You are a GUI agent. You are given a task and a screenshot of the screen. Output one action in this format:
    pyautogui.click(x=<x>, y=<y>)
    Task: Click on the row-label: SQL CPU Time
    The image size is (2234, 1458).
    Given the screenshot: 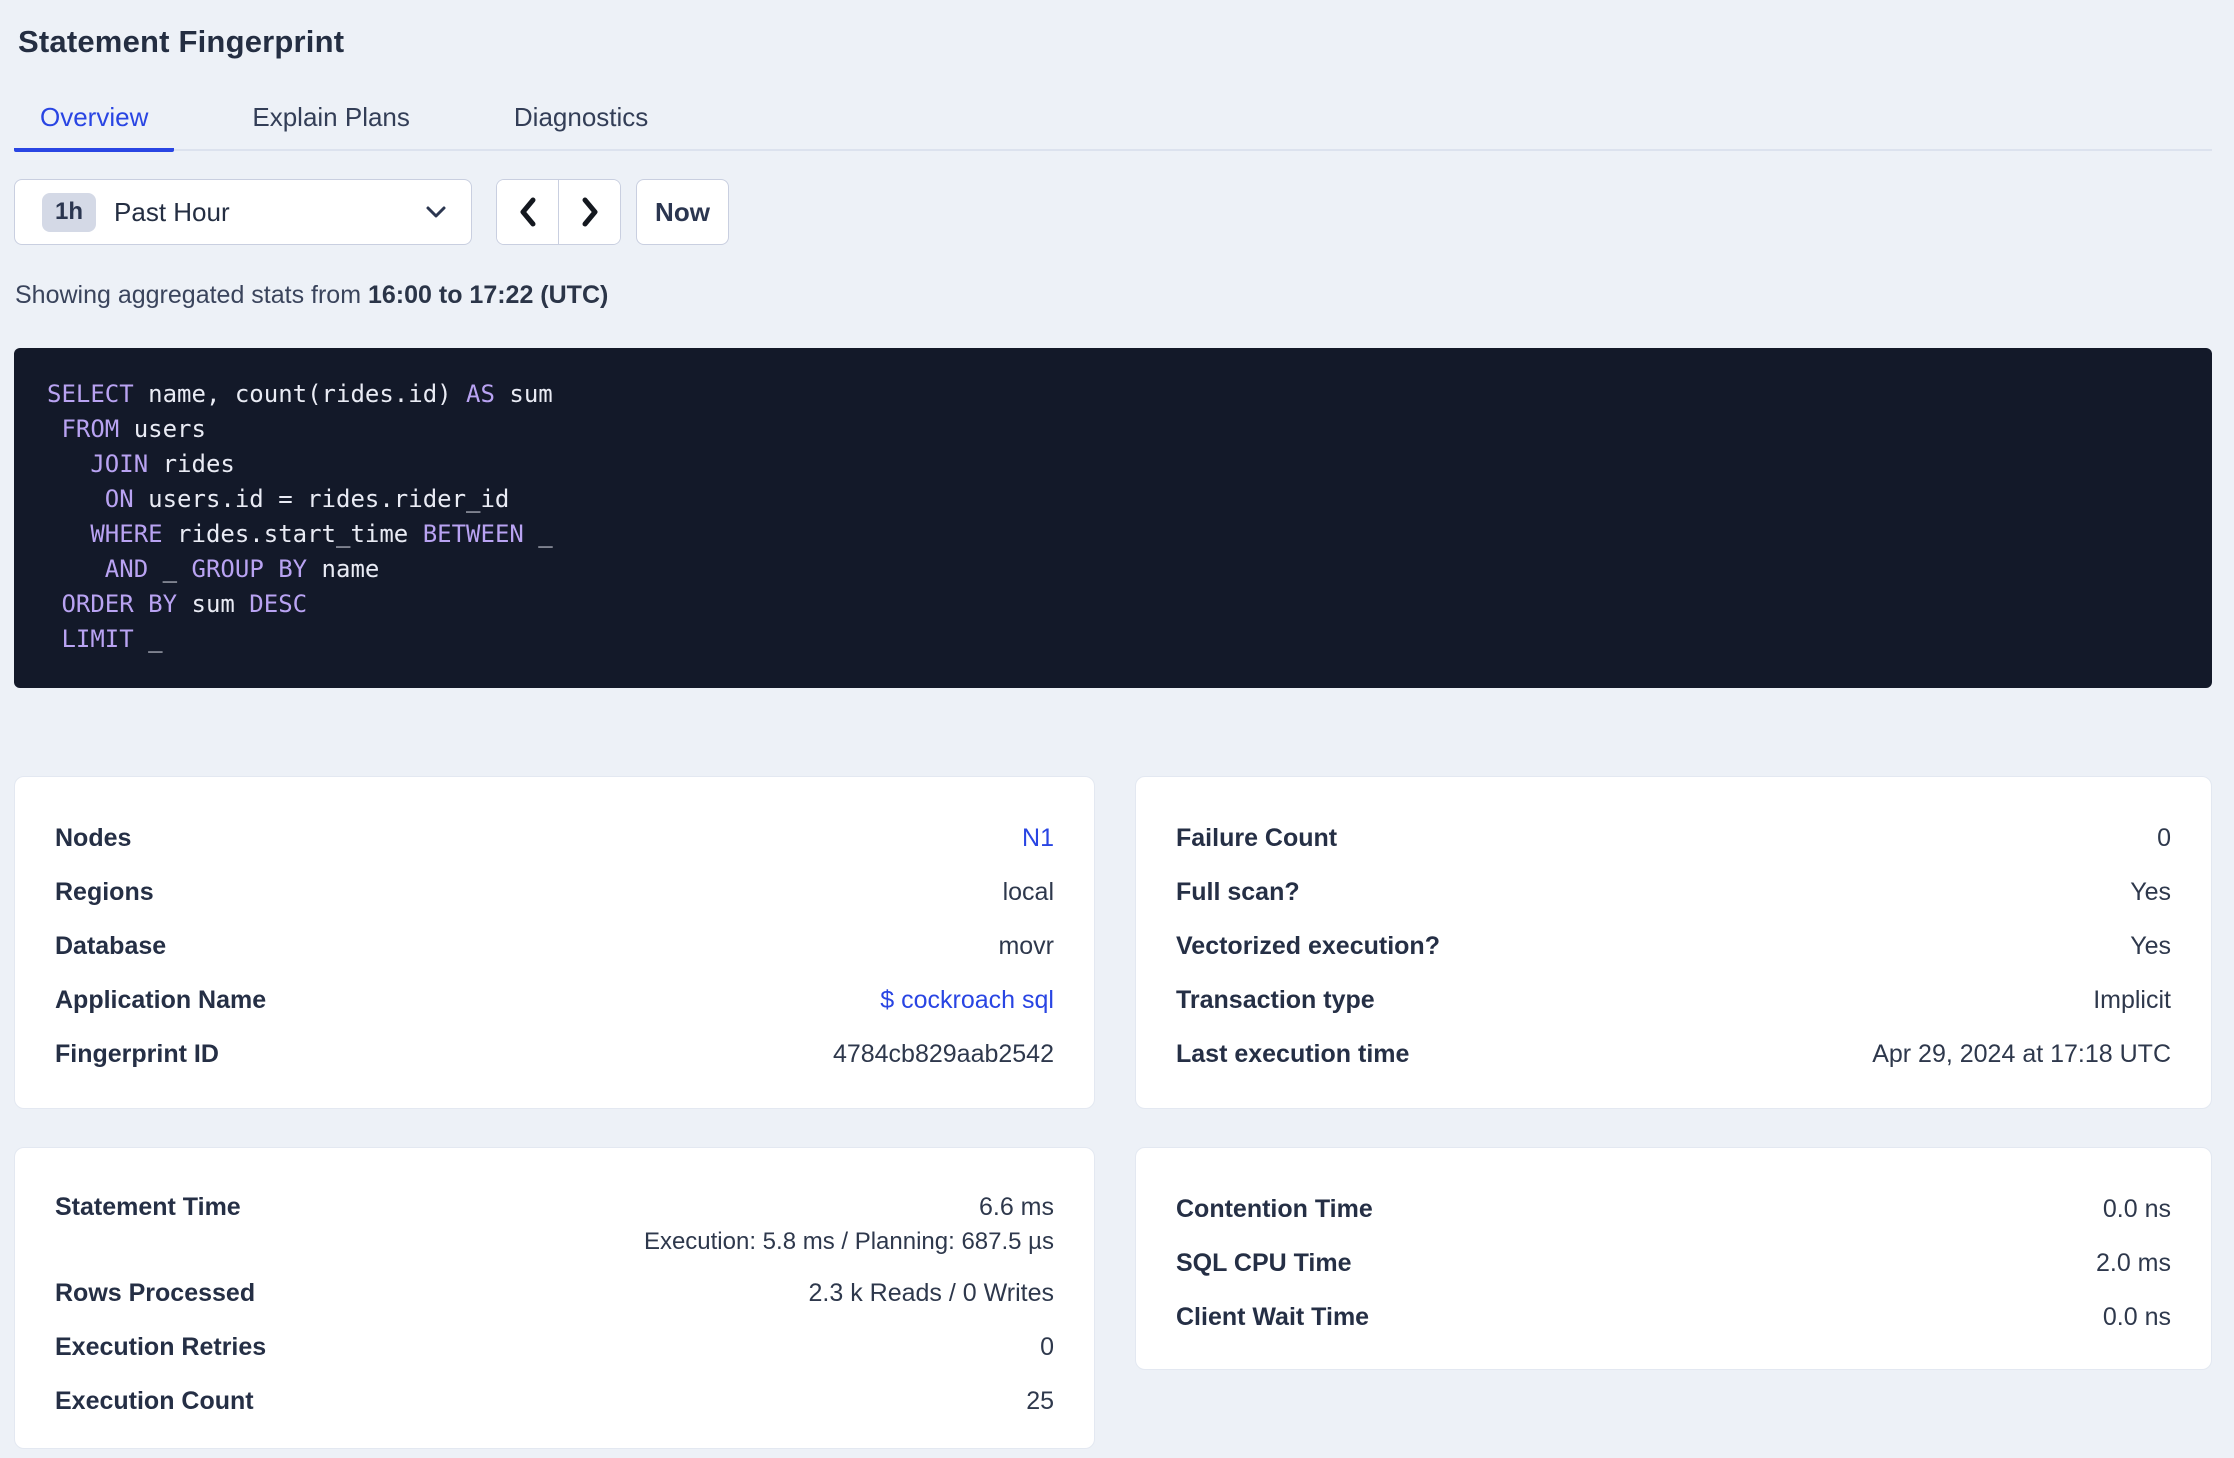 What is the action you would take?
    pyautogui.click(x=1264, y=1262)
    